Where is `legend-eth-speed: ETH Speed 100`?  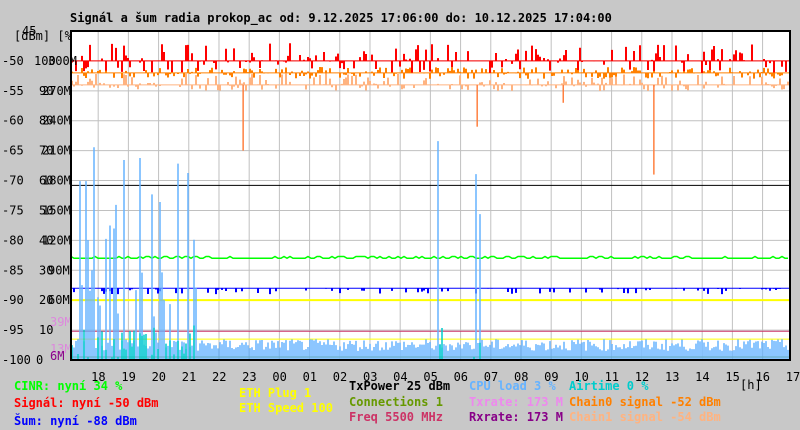 legend-eth-speed: ETH Speed 100 is located at coordinates (286, 408).